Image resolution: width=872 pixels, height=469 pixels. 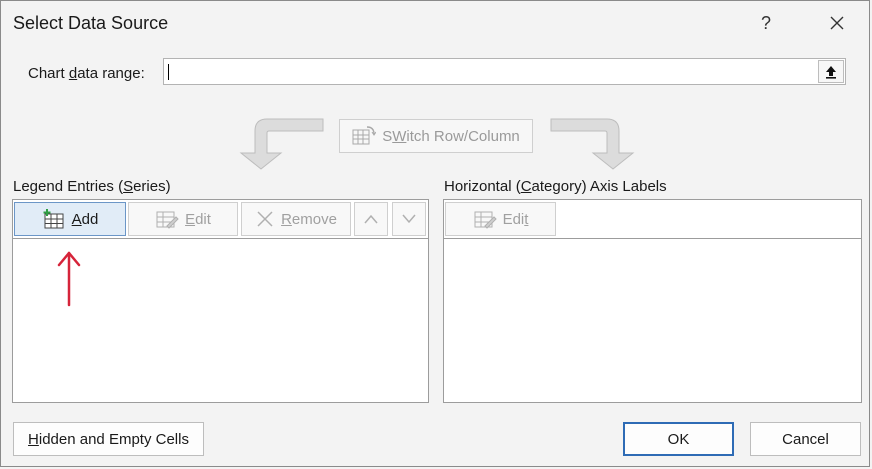 What do you see at coordinates (91, 23) in the screenshot?
I see `dialog-title: Select Data Source` at bounding box center [91, 23].